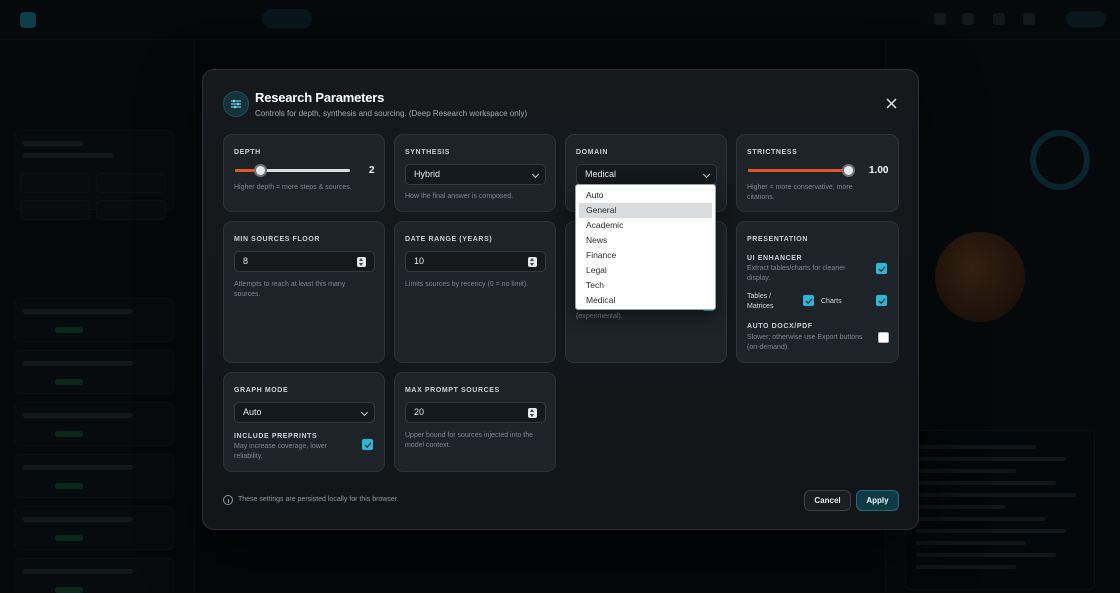 The height and width of the screenshot is (593, 1120). I want to click on synthesis-select: Hybrid, so click(475, 174).